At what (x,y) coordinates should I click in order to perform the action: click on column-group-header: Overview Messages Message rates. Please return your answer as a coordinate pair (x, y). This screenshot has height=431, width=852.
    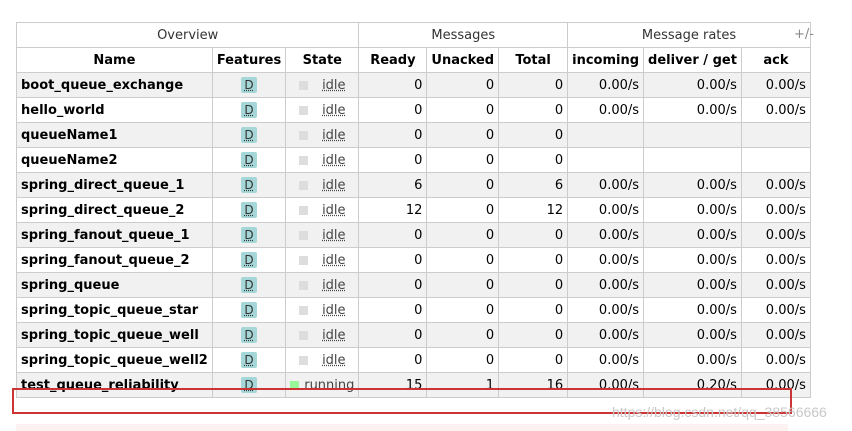
    Looking at the image, I should click on (413, 35).